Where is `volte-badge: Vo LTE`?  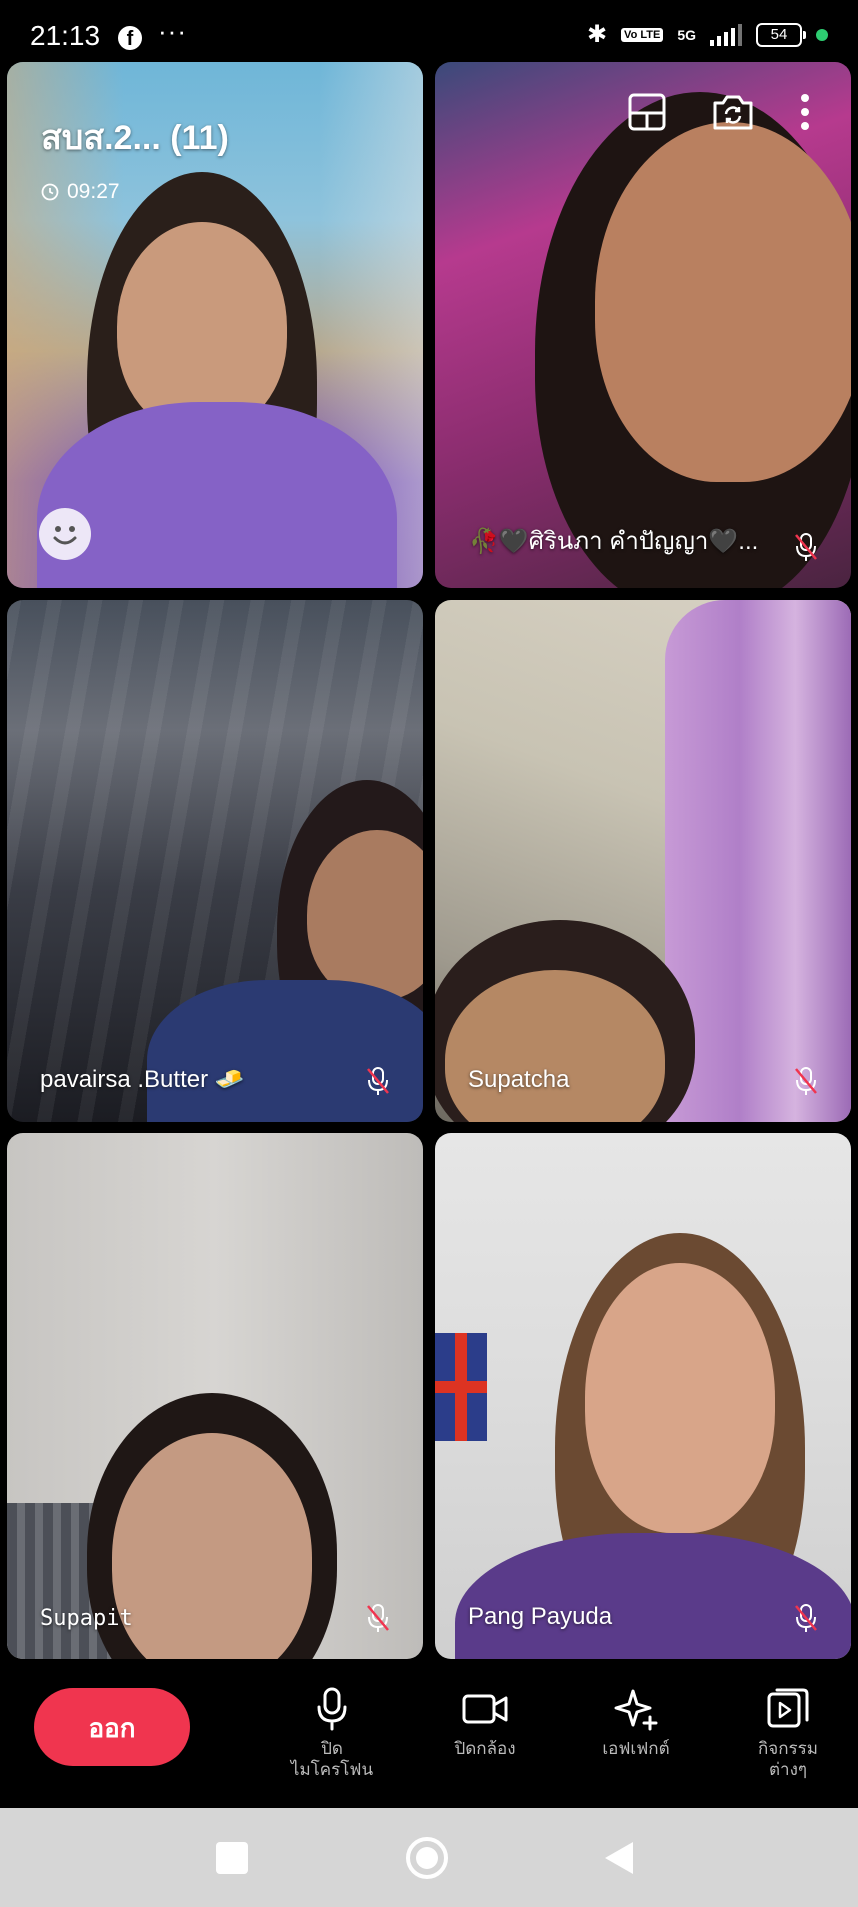
volte-badge: Vo LTE is located at coordinates (642, 34).